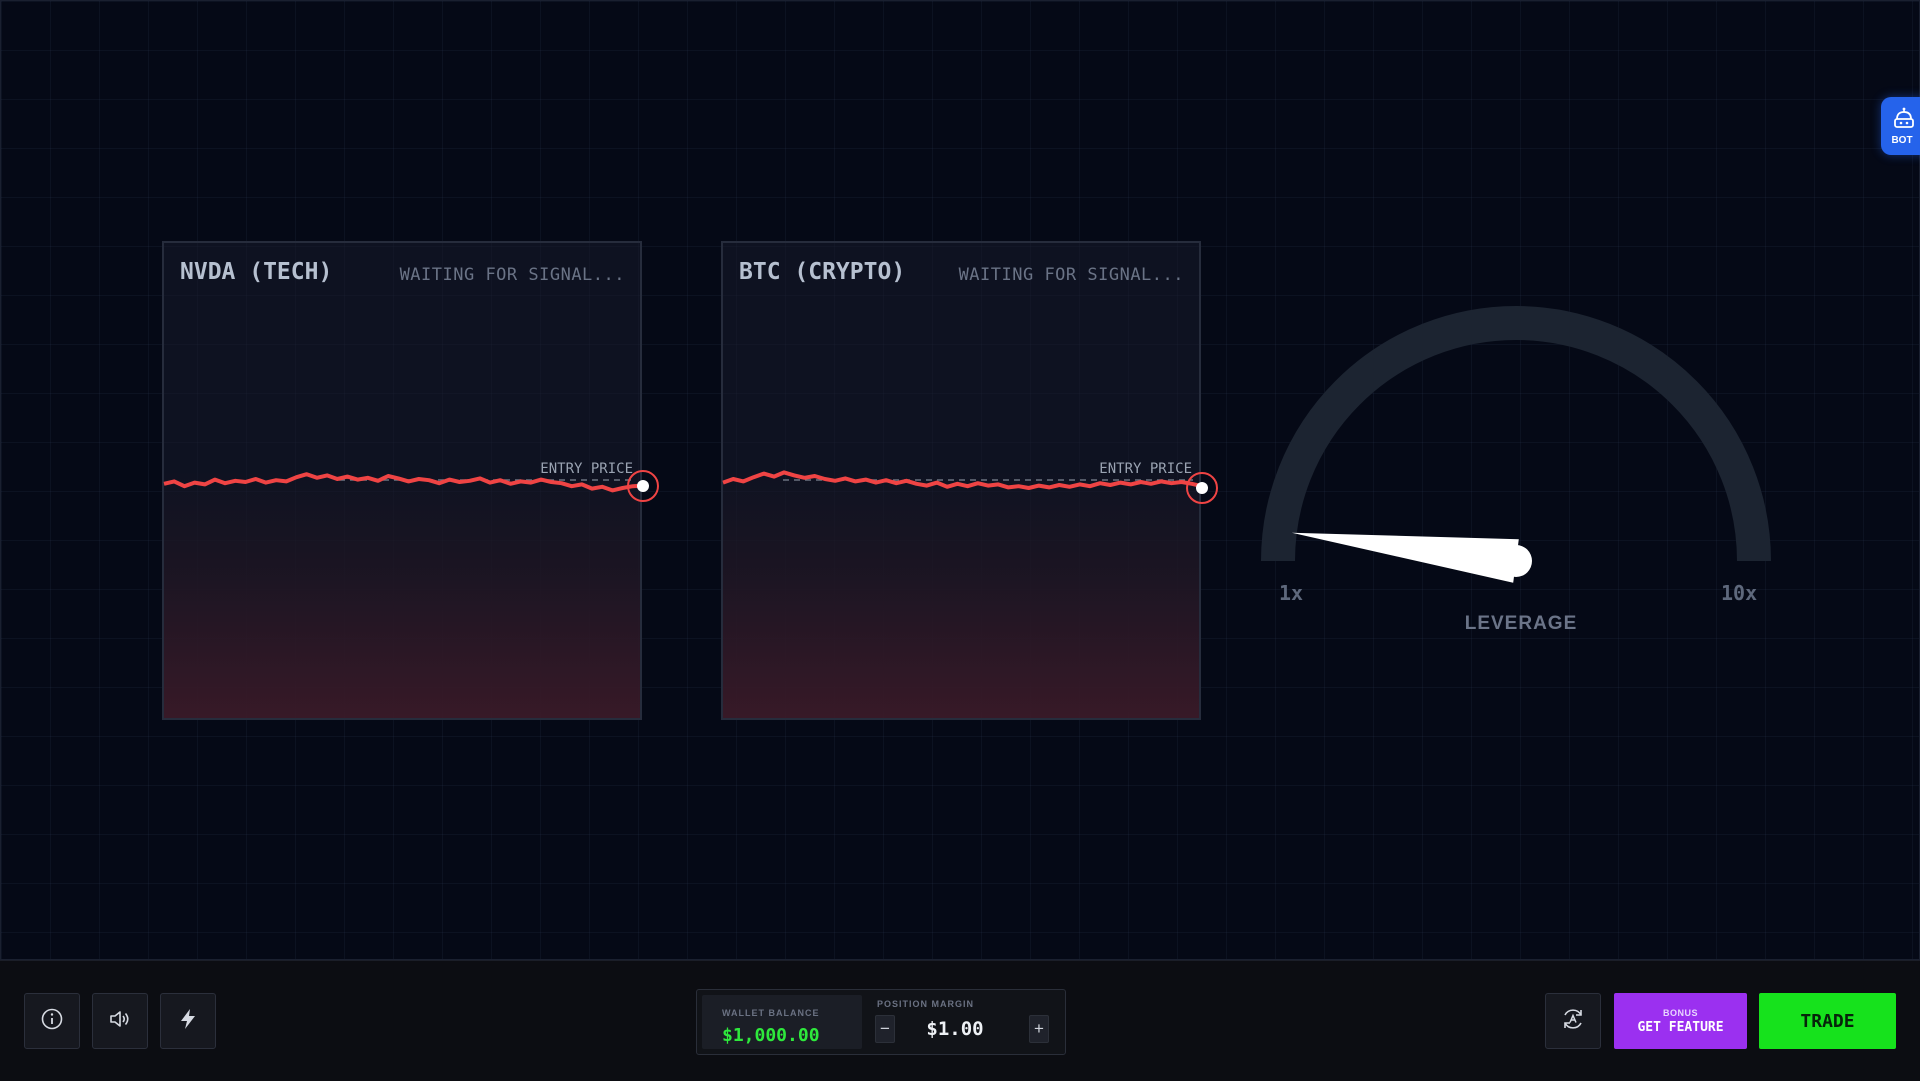 The height and width of the screenshot is (1081, 1920). I want to click on volume-icon, so click(120, 1021).